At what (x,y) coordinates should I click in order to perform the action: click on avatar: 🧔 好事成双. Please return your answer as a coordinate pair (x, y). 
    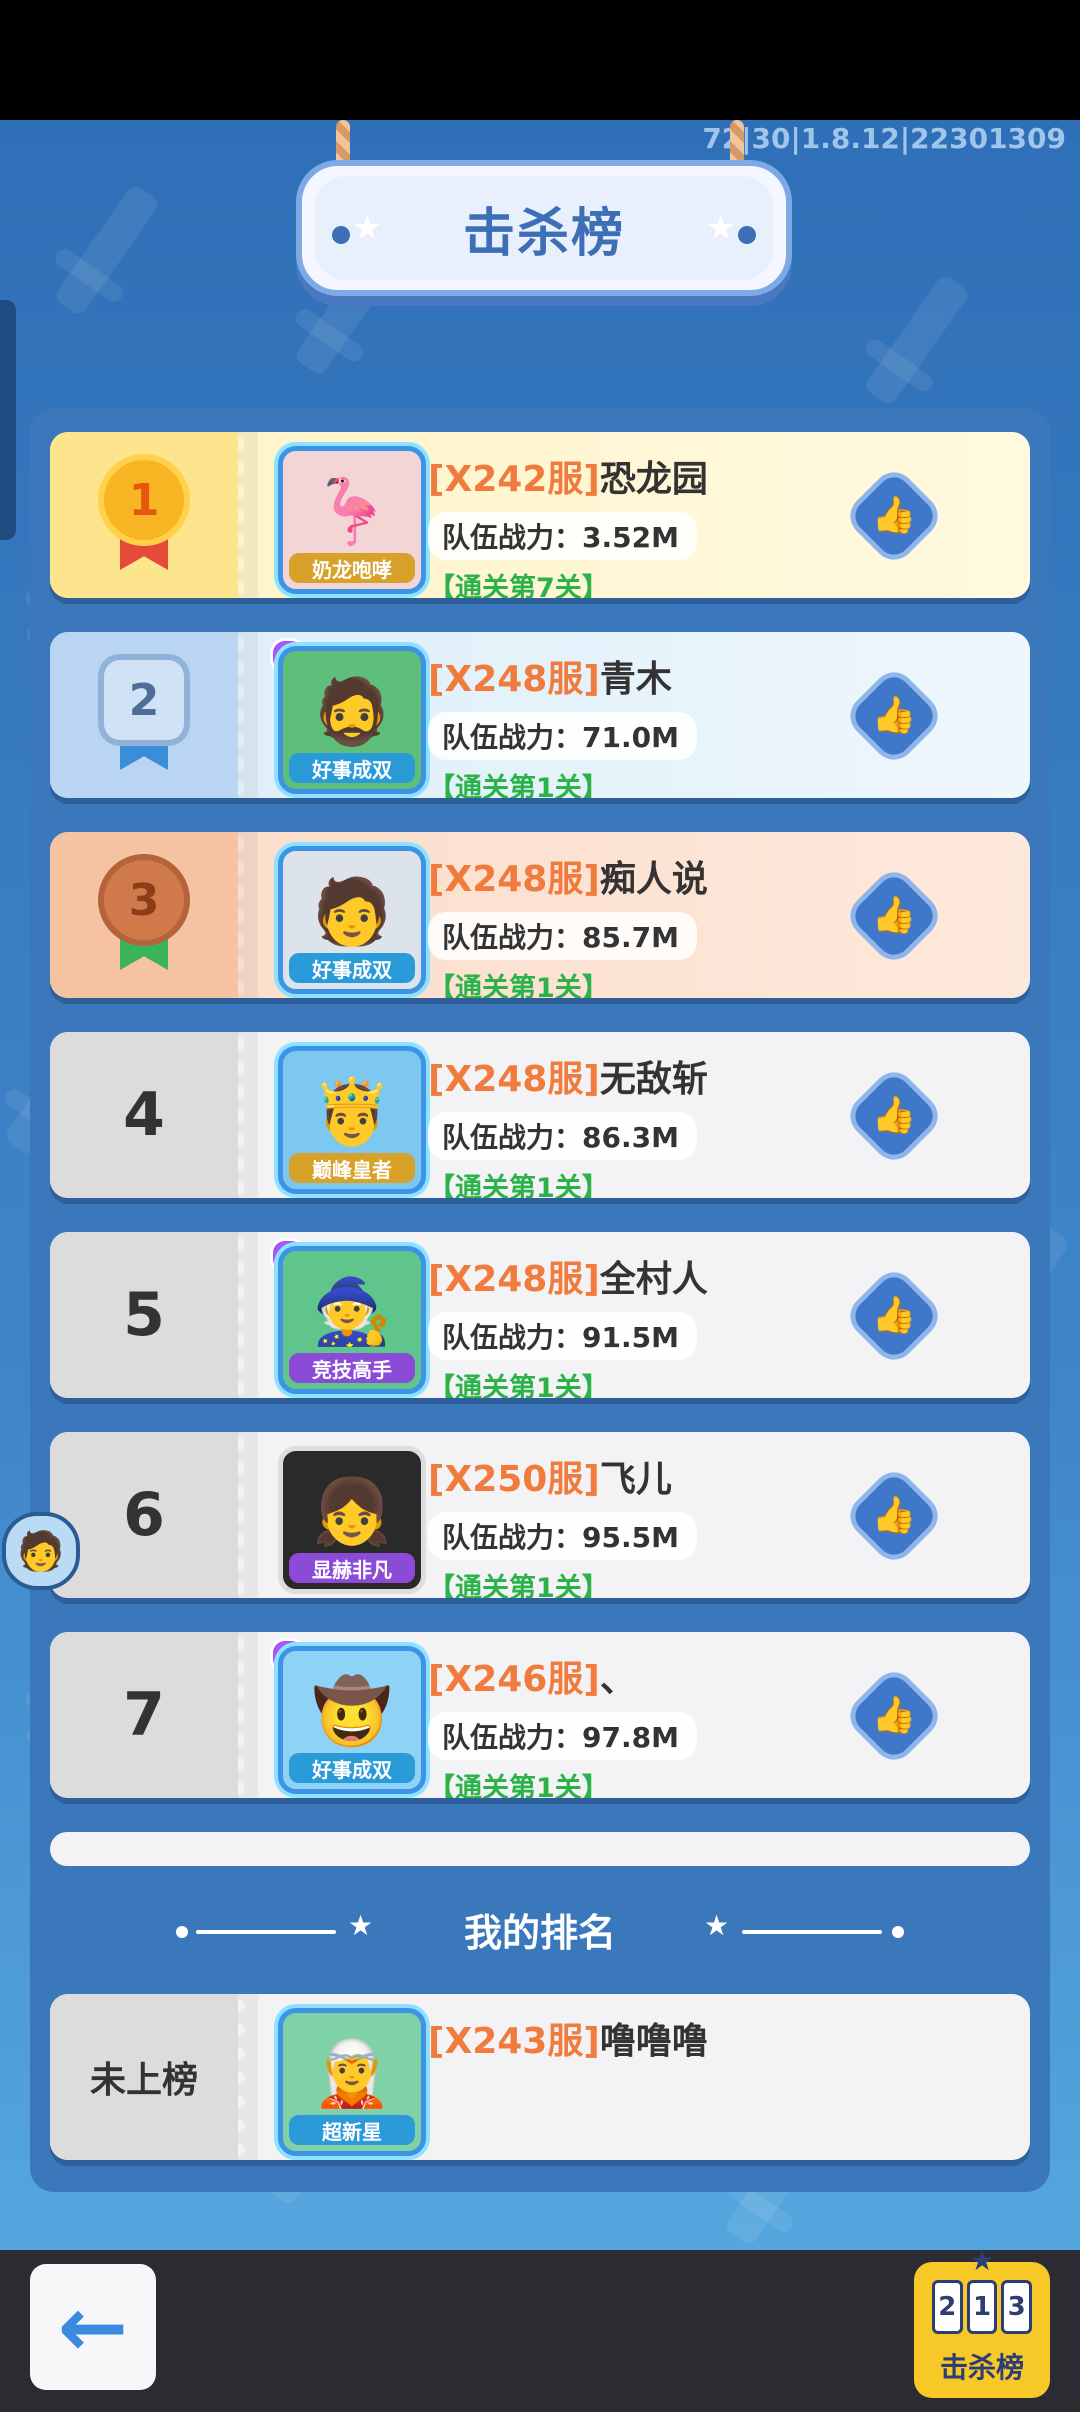
    Looking at the image, I should click on (352, 720).